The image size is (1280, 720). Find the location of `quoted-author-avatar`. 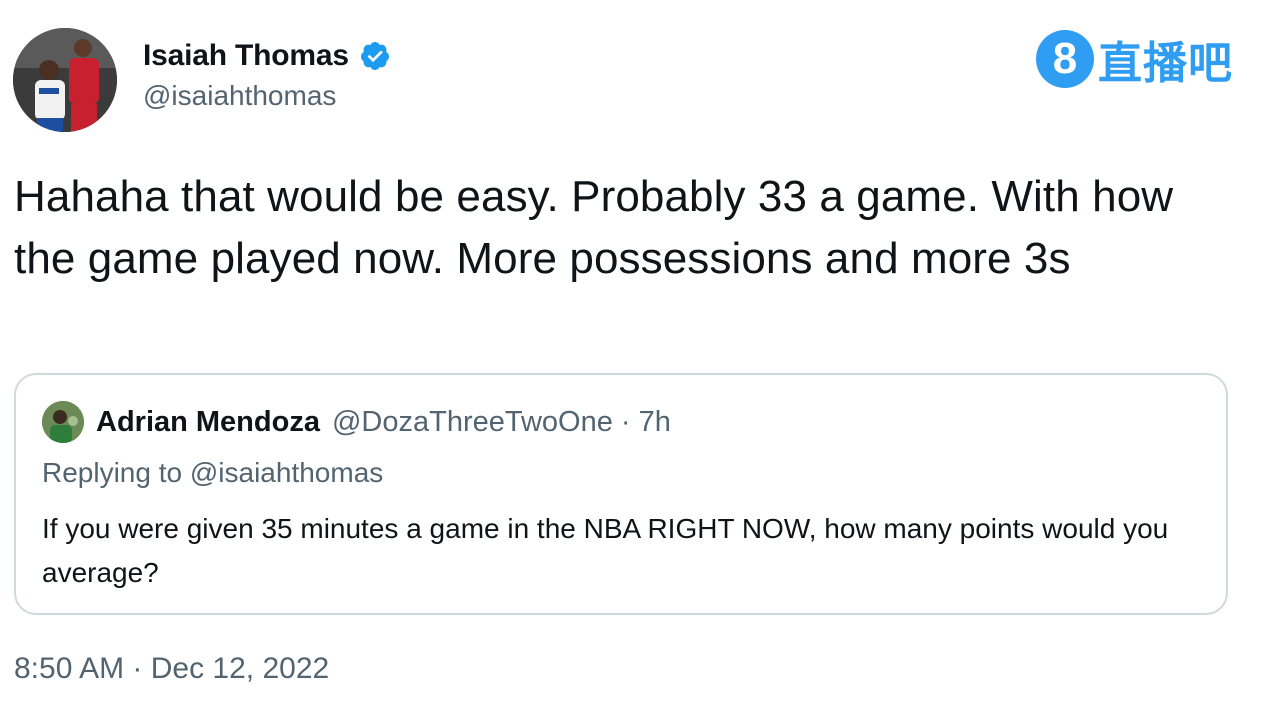

quoted-author-avatar is located at coordinates (63, 422).